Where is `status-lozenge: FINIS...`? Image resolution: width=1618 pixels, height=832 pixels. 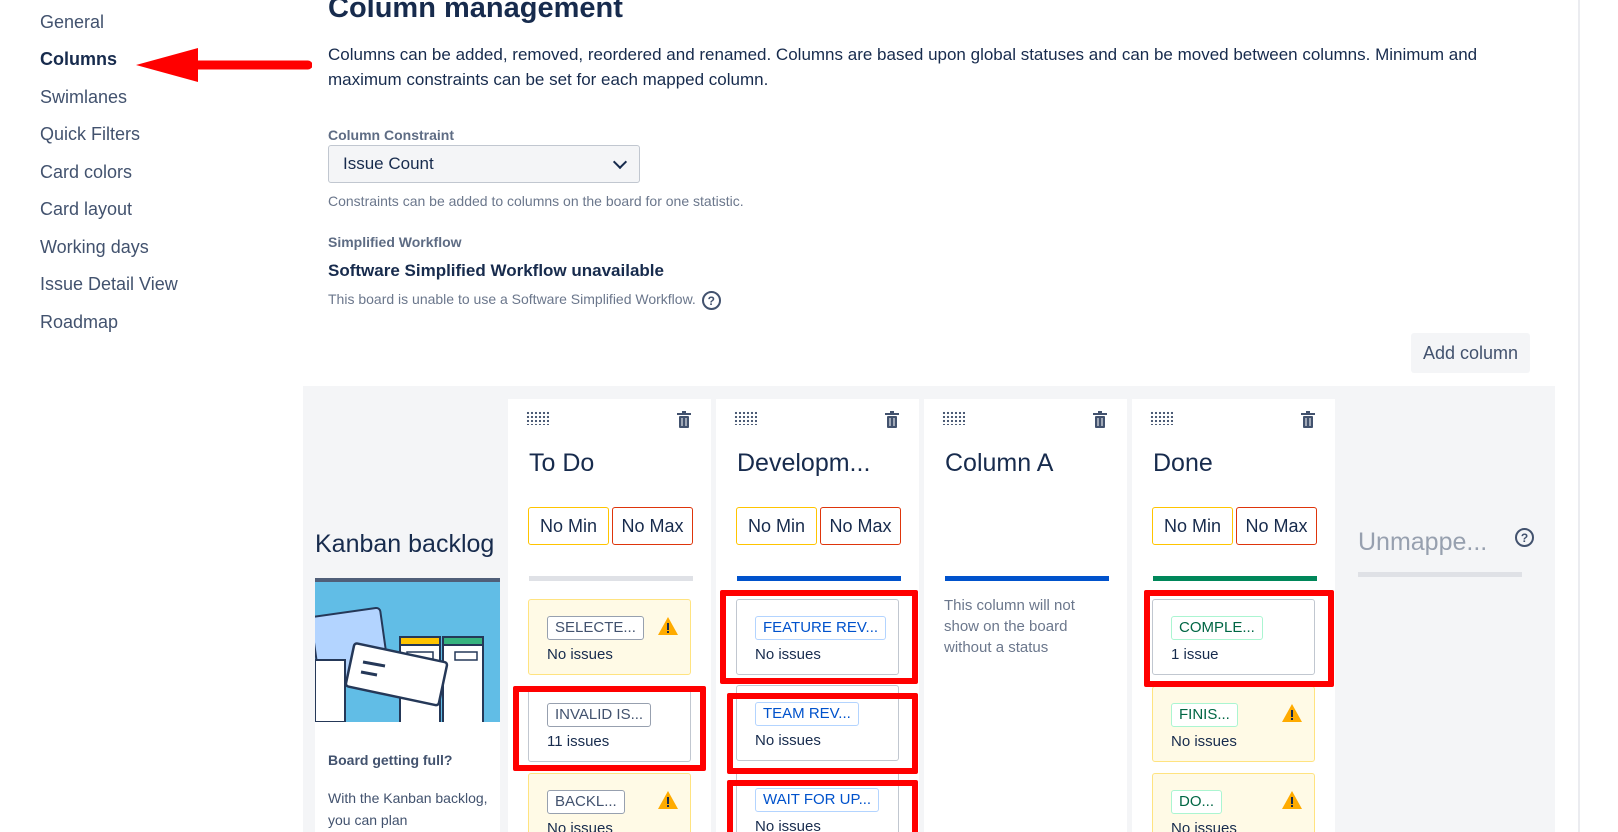
status-lozenge: FINIS... is located at coordinates (1204, 715).